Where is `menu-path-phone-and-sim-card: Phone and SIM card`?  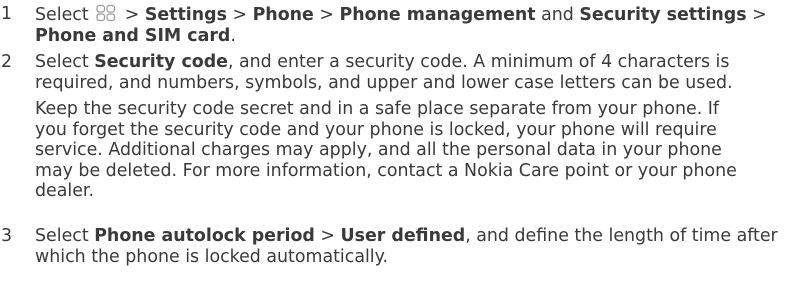
menu-path-phone-and-sim-card: Phone and SIM card is located at coordinates (133, 35).